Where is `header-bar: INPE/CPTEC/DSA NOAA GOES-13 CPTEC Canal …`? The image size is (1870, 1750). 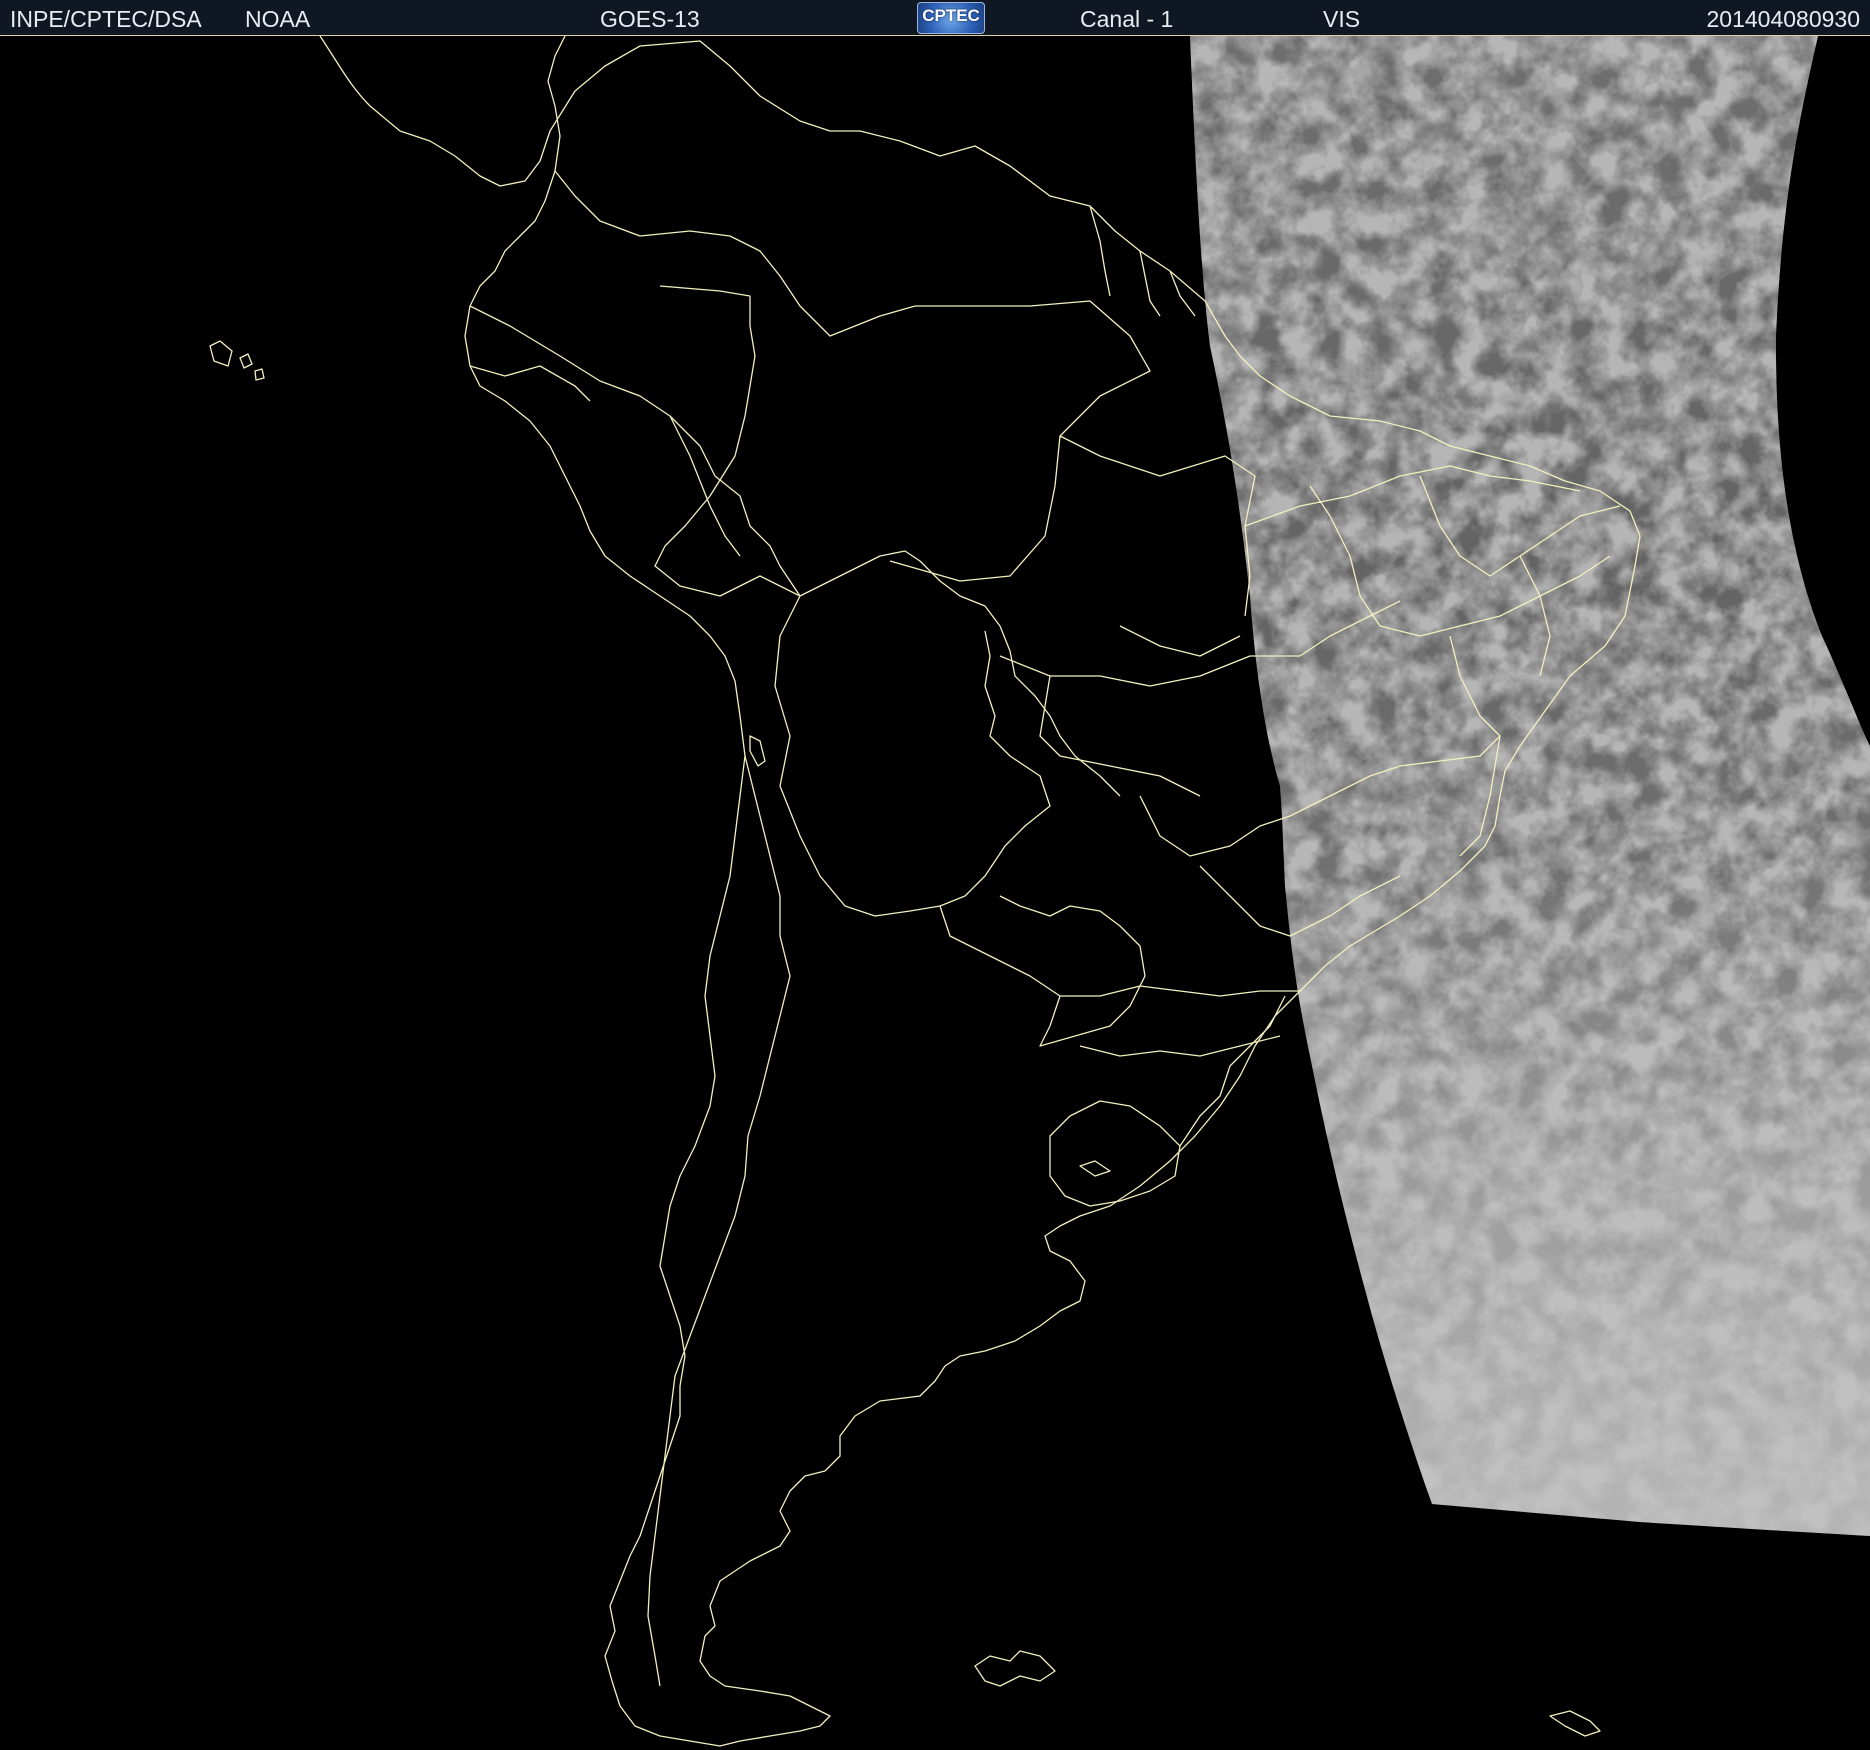 header-bar: INPE/CPTEC/DSA NOAA GOES-13 CPTEC Canal … is located at coordinates (935, 18).